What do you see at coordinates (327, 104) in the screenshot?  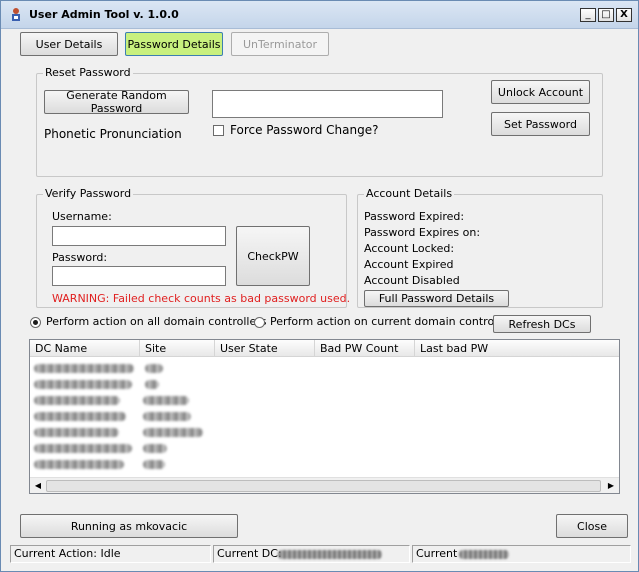 I see `new-password-field` at bounding box center [327, 104].